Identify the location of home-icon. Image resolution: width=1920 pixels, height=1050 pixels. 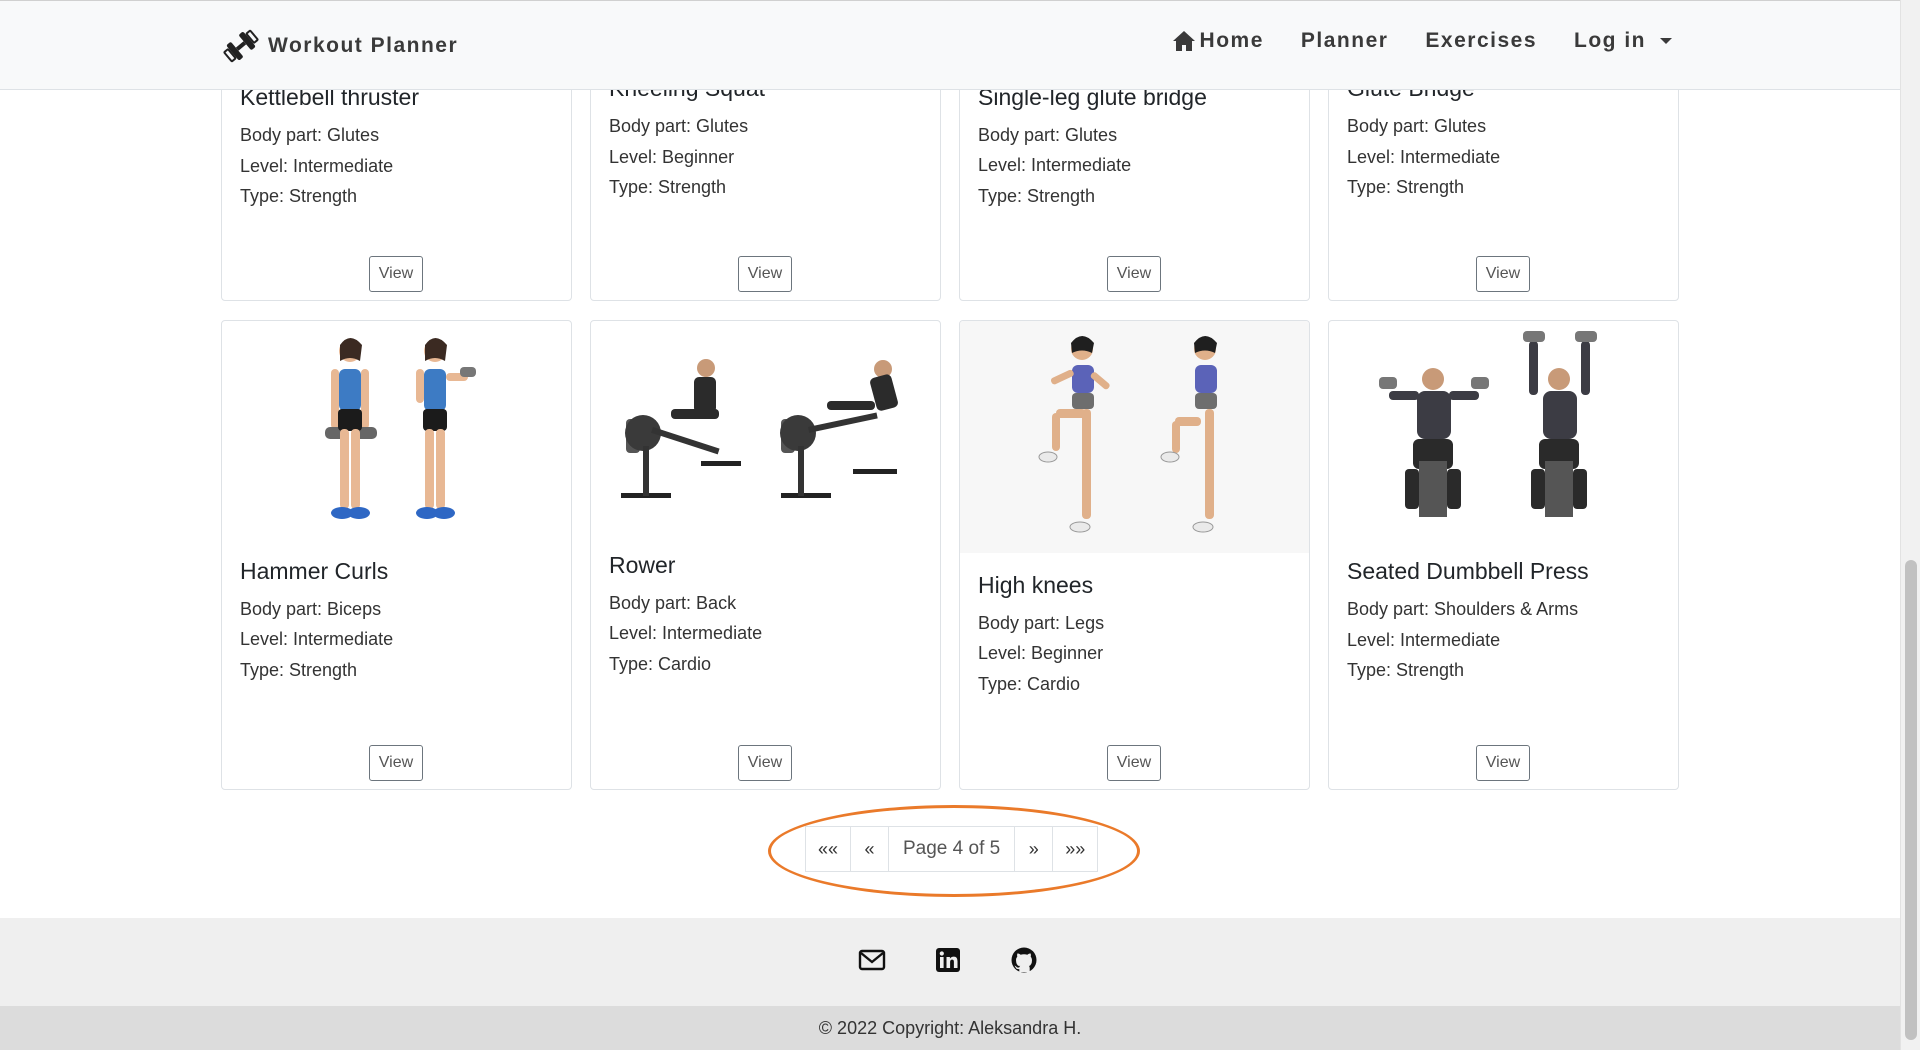
(1184, 41).